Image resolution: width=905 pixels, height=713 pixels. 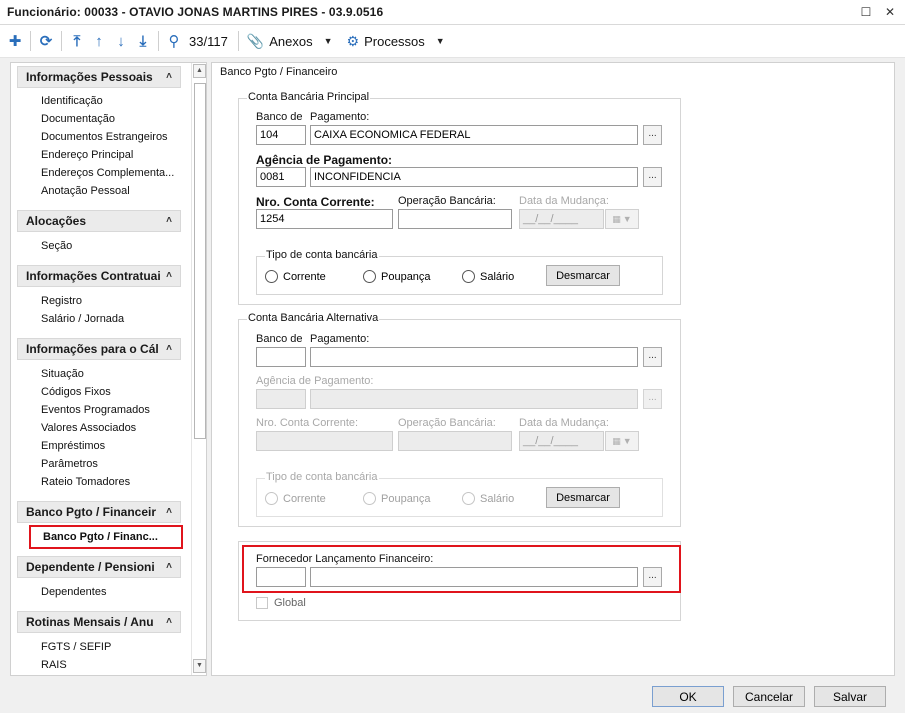 What do you see at coordinates (111, 647) in the screenshot?
I see `nav-item-fgts-sefip: FGTS / SEFIP` at bounding box center [111, 647].